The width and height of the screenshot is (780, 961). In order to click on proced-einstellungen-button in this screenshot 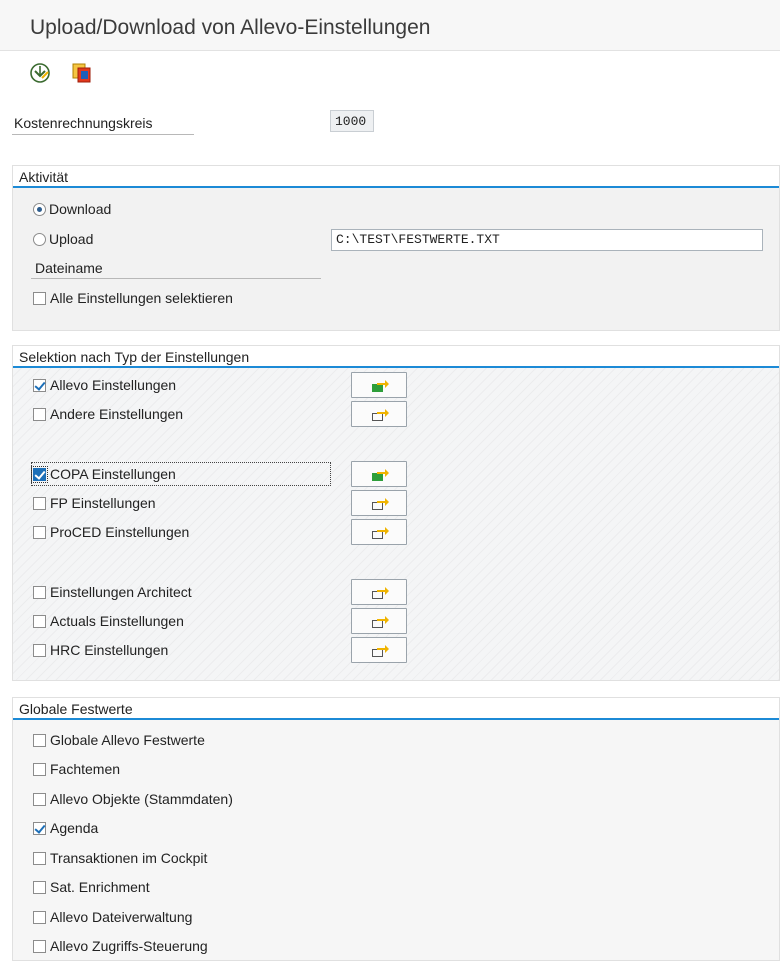, I will do `click(379, 532)`.